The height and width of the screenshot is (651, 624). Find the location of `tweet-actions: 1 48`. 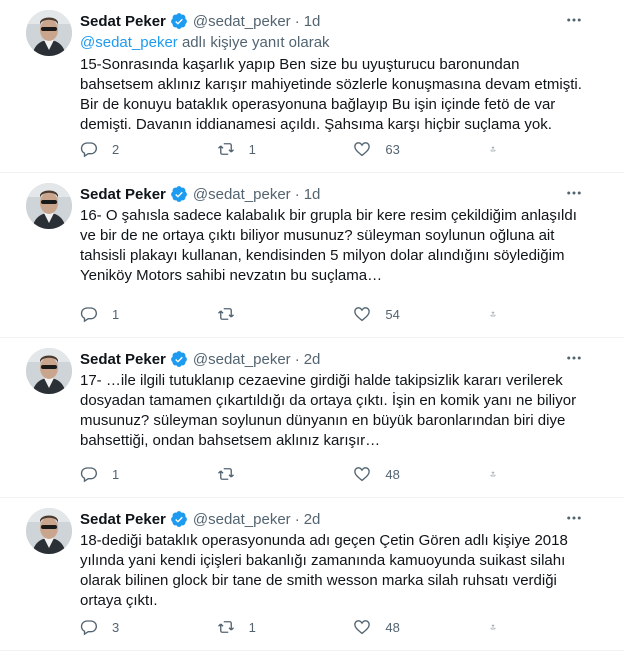

tweet-actions: 1 48 is located at coordinates (295, 474).